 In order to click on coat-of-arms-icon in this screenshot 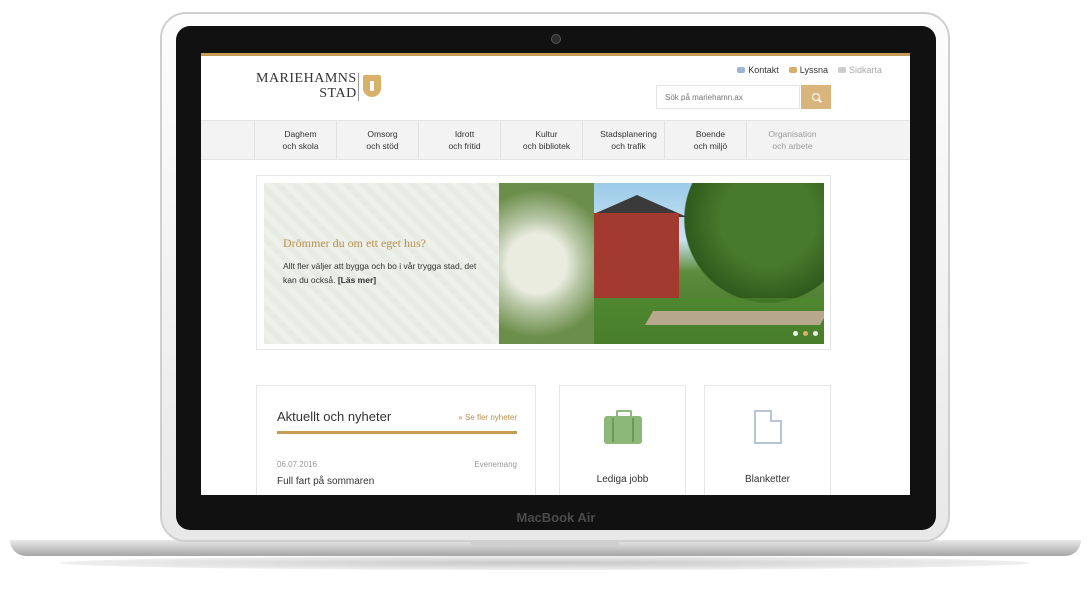, I will do `click(372, 86)`.